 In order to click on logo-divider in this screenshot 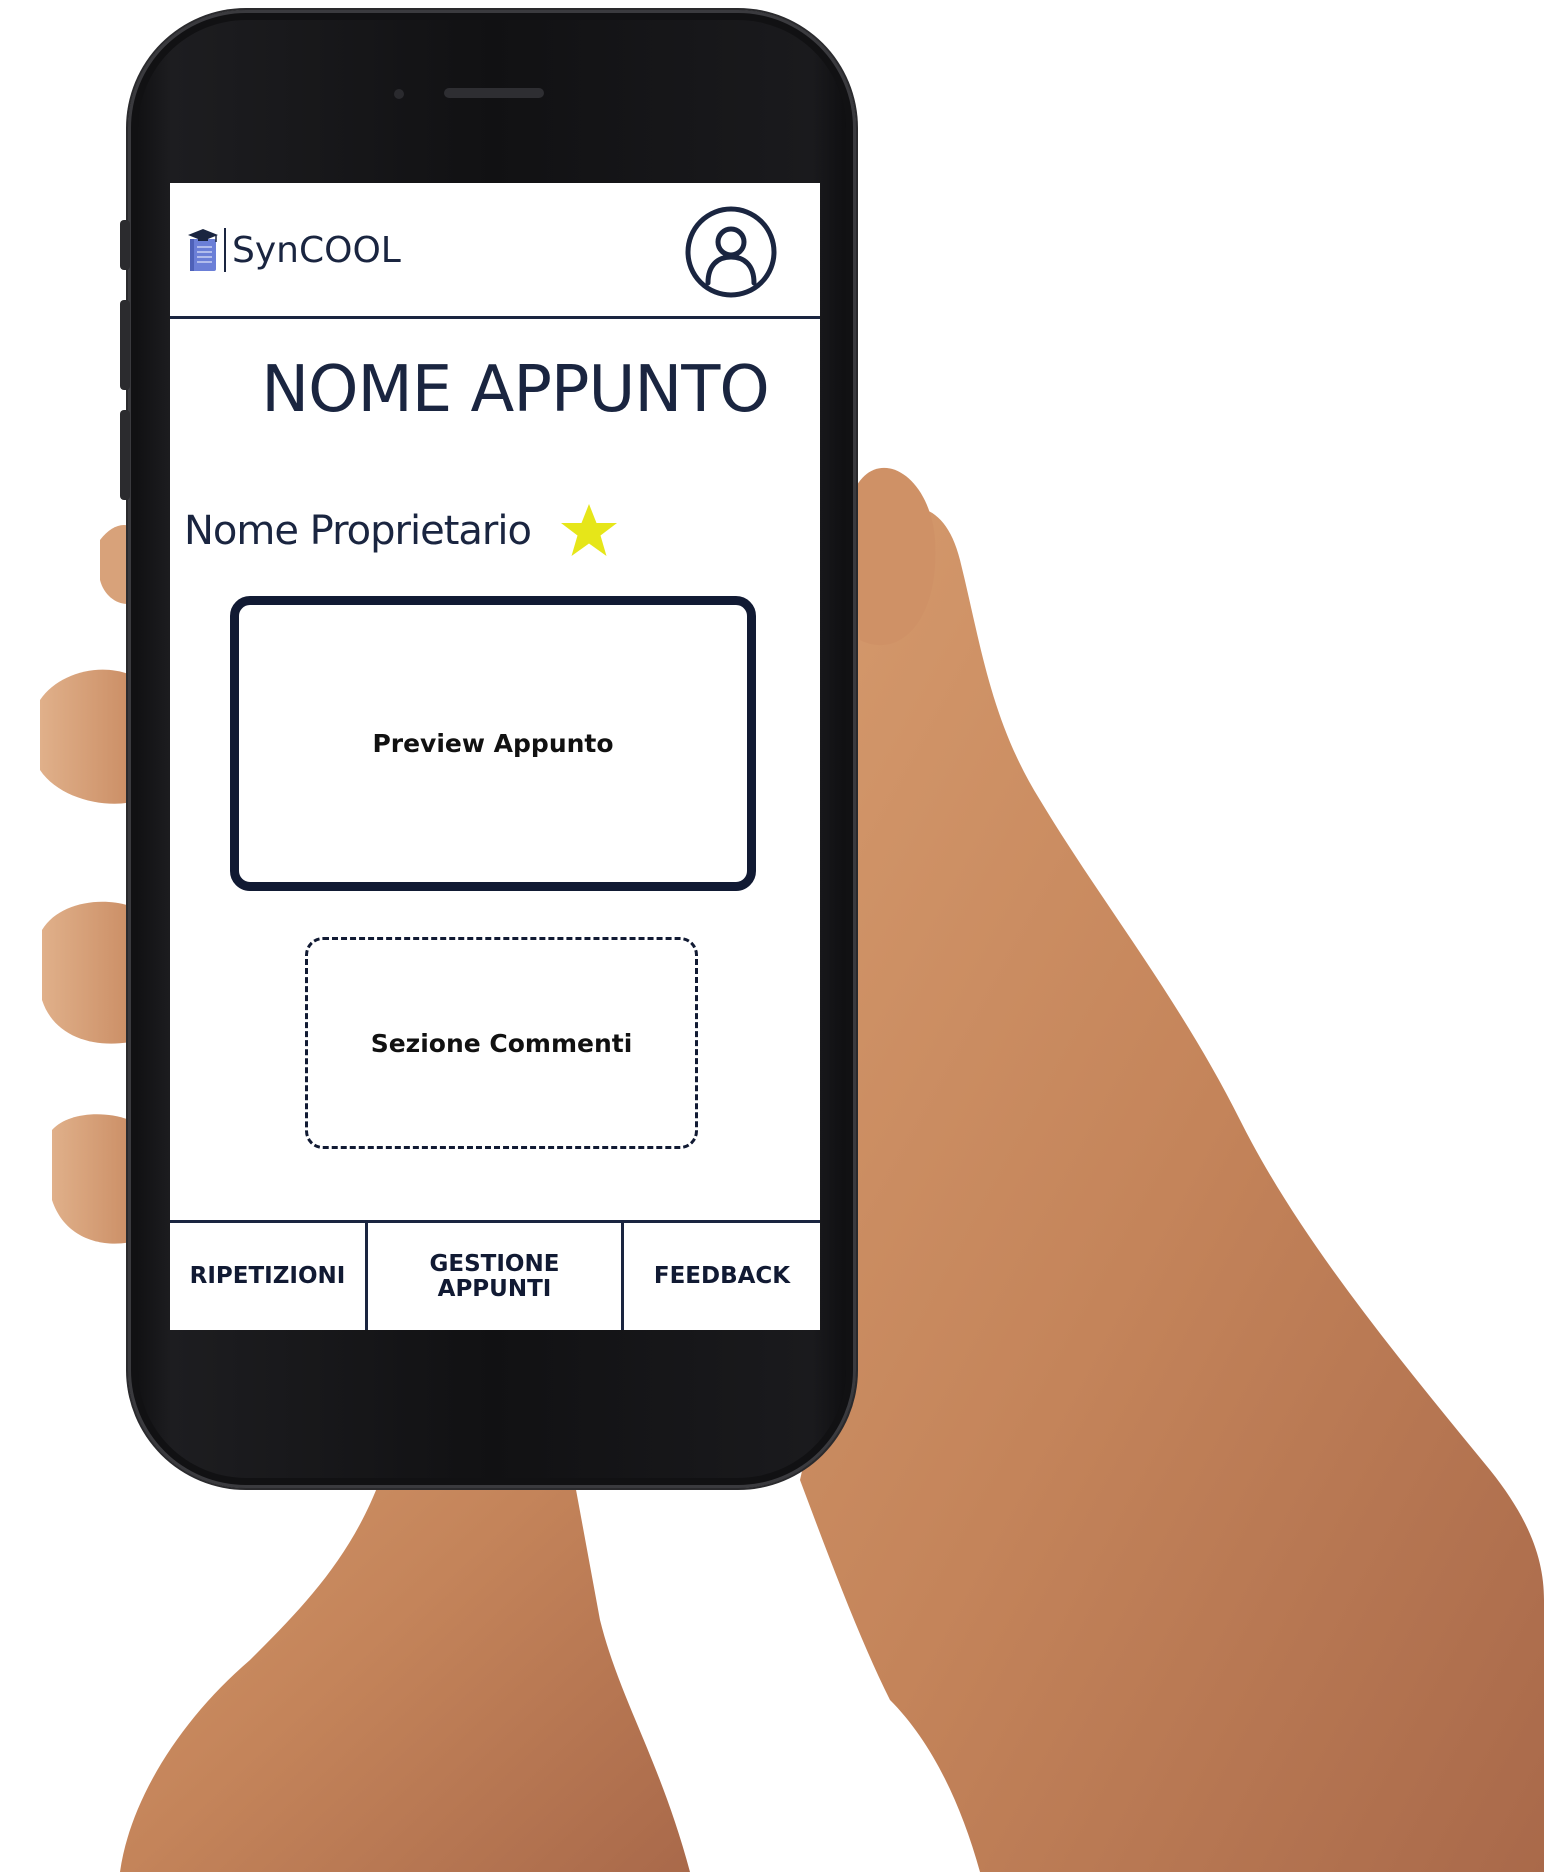, I will do `click(225, 250)`.